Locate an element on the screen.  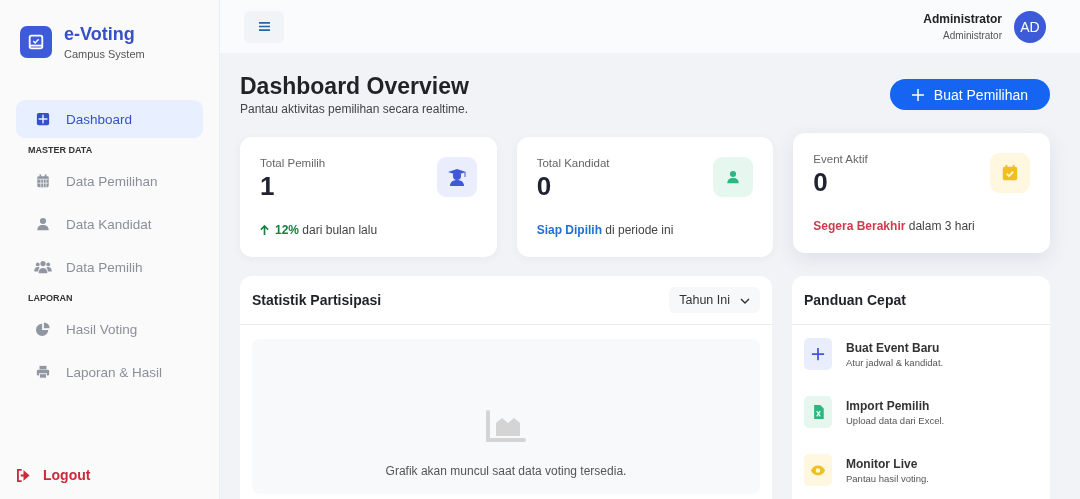
guide-item-title: Buat Event Baru is located at coordinates (893, 347).